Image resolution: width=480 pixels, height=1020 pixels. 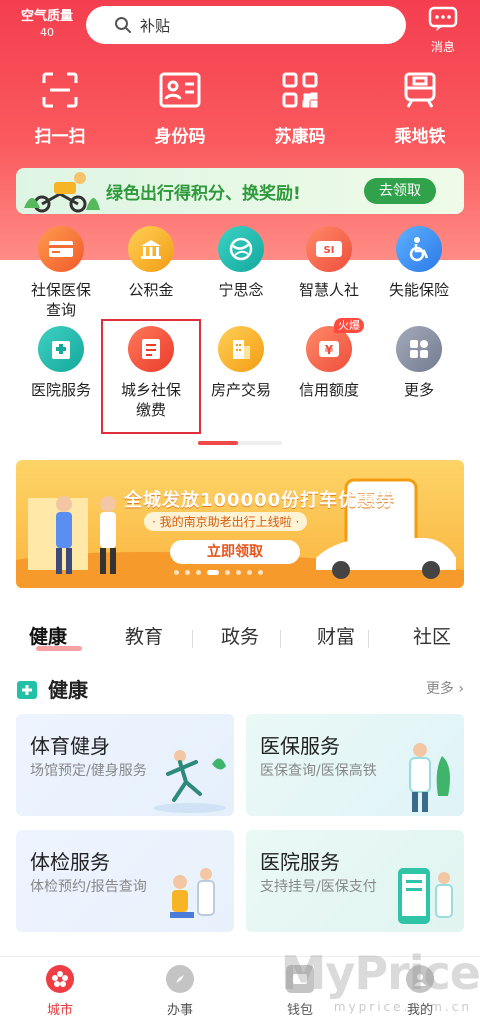 I want to click on hot-badge: 火爆, so click(x=349, y=325).